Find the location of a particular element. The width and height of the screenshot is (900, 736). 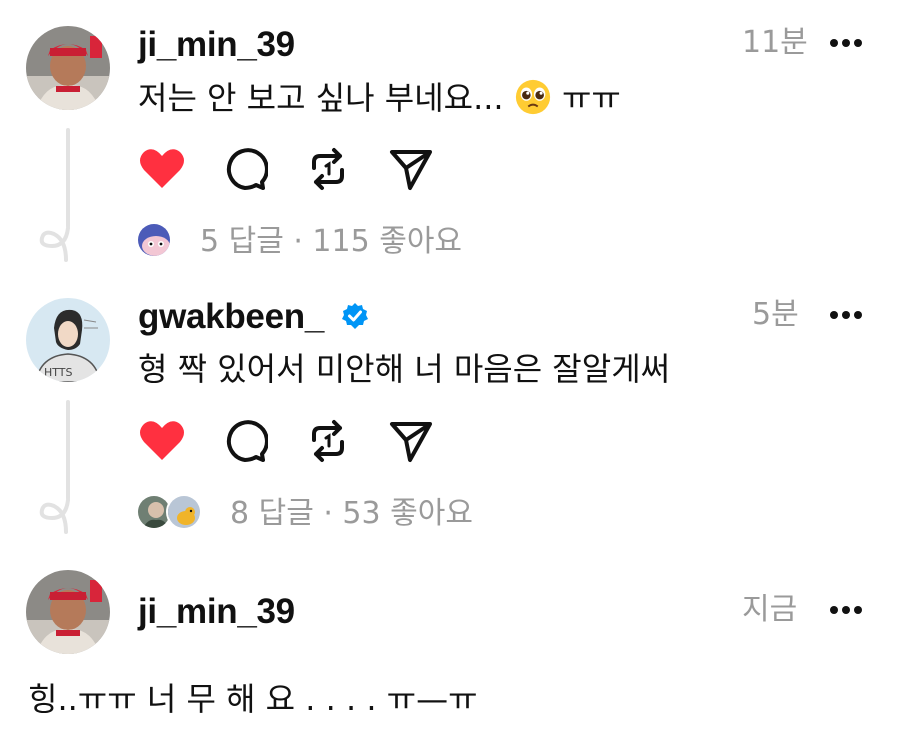

post-1-text-suffix: ㅠㅠ is located at coordinates (591, 98).